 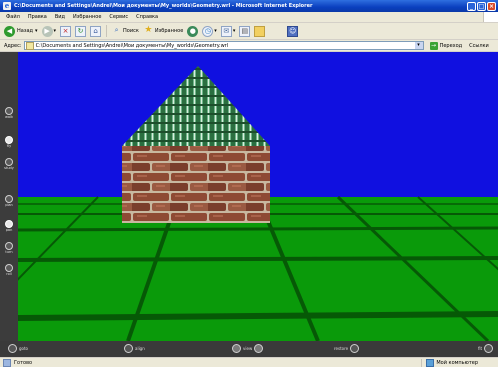 I want to click on search-label: Поиск, so click(x=131, y=31).